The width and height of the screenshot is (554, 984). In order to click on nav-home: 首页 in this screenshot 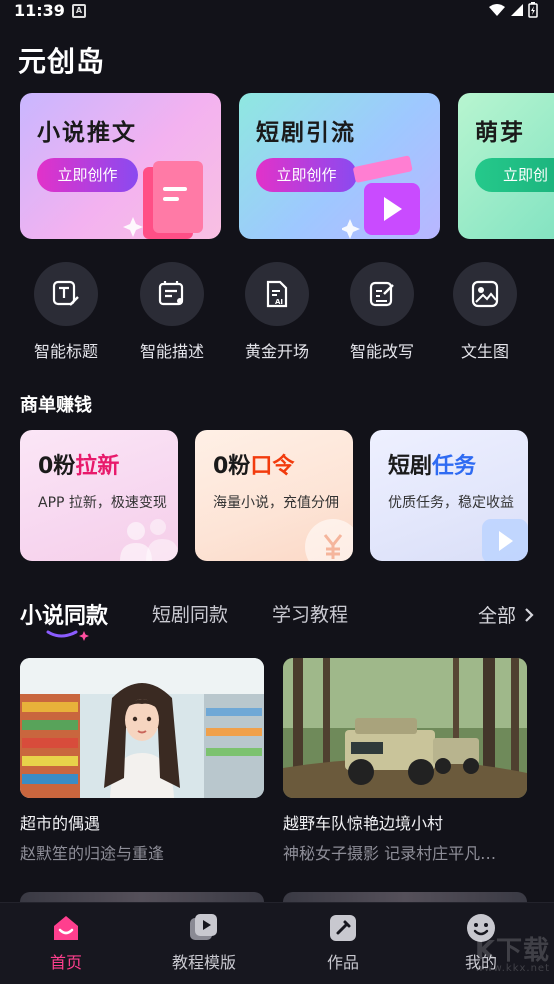, I will do `click(66, 942)`.